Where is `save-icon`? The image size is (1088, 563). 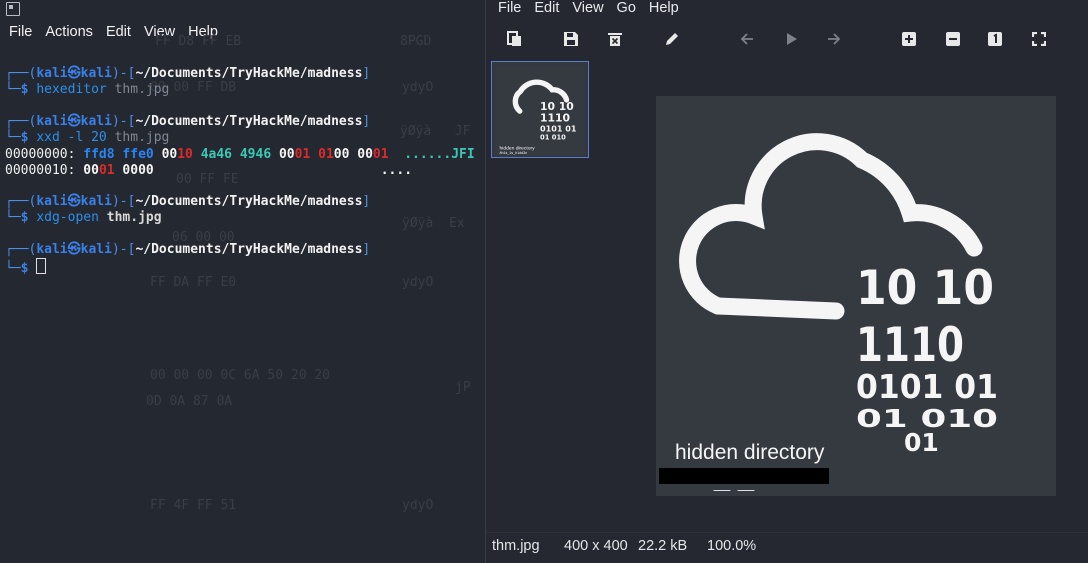
save-icon is located at coordinates (571, 39).